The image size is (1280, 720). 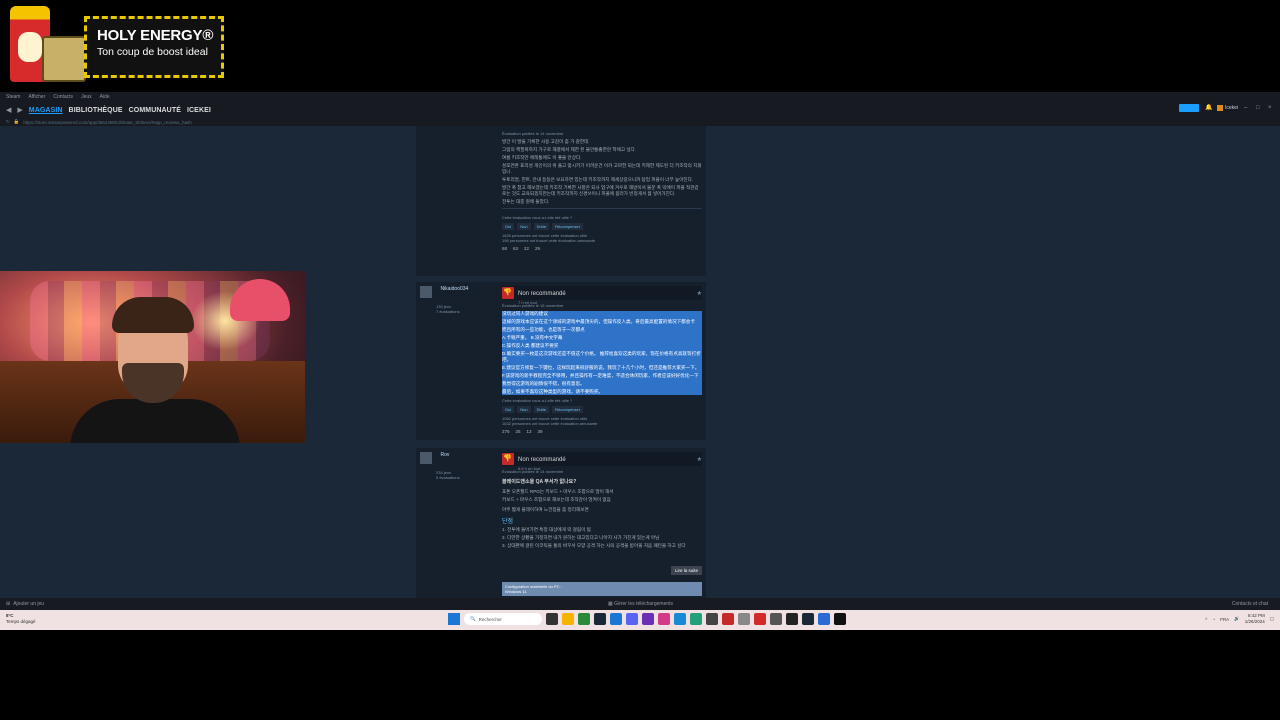 I want to click on task-view-icon, so click(x=552, y=619).